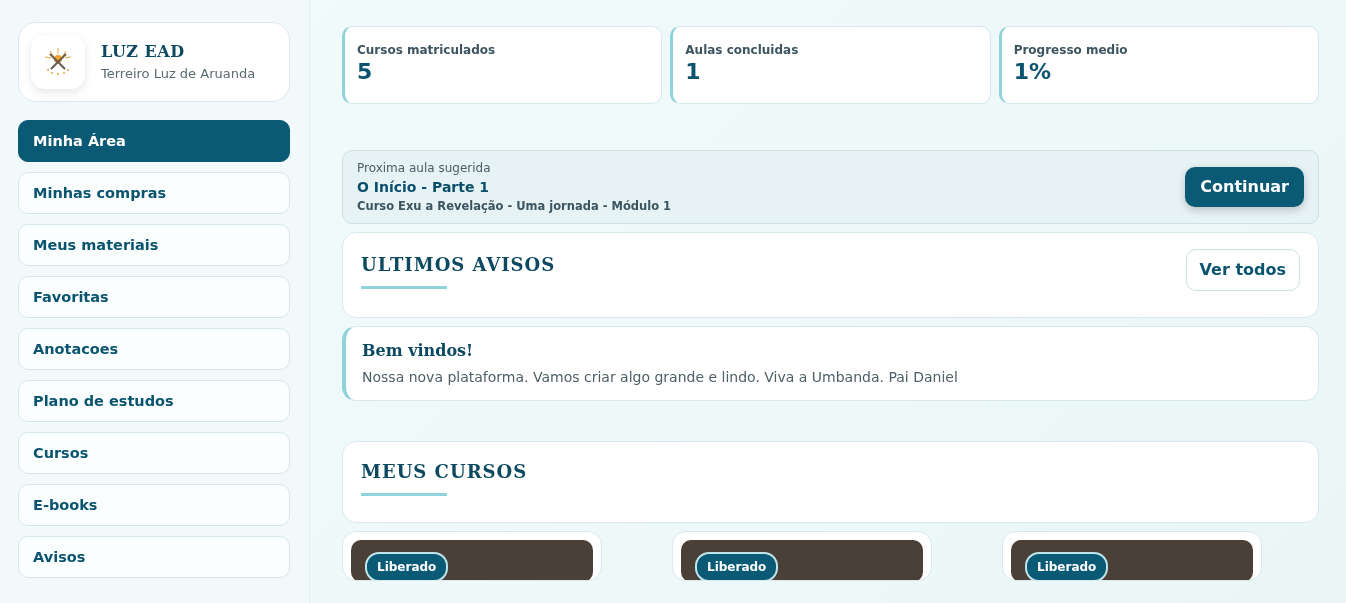 This screenshot has height=603, width=1346. I want to click on stat-value: 1%, so click(1032, 72).